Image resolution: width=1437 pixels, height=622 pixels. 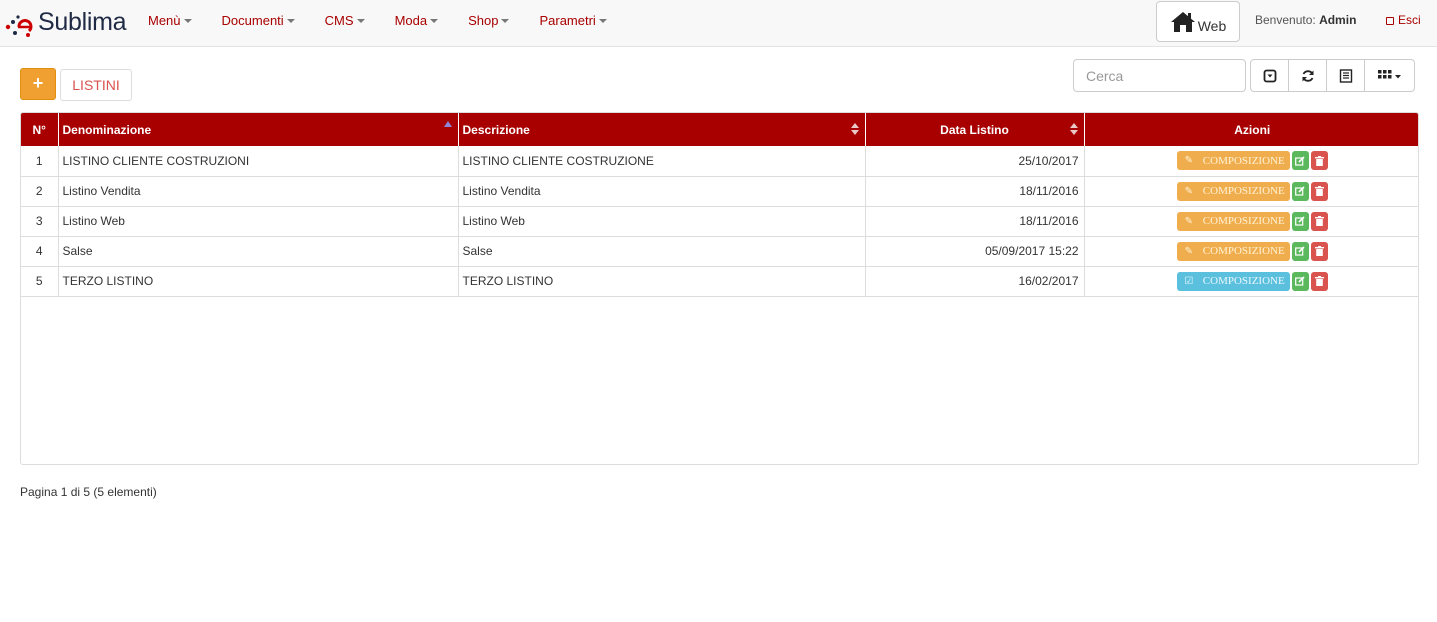 I want to click on composizione-button: ☑ COMPOSIZIONE, so click(x=1233, y=281).